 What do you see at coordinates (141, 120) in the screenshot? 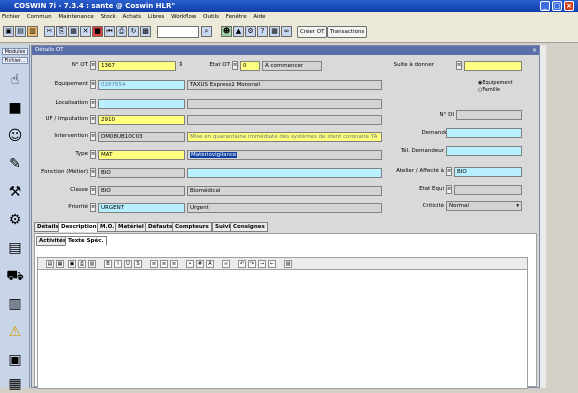
I see `uf-code: 2910` at bounding box center [141, 120].